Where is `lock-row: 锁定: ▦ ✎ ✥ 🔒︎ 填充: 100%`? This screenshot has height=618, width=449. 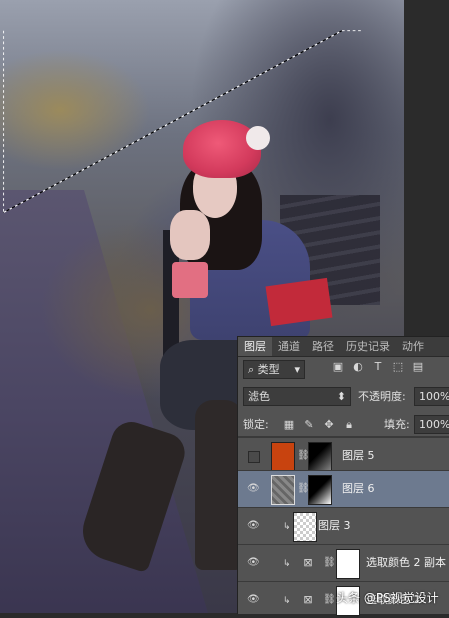
lock-row: 锁定: ▦ ✎ ✥ 🔒︎ 填充: 100% is located at coordinates (343, 425).